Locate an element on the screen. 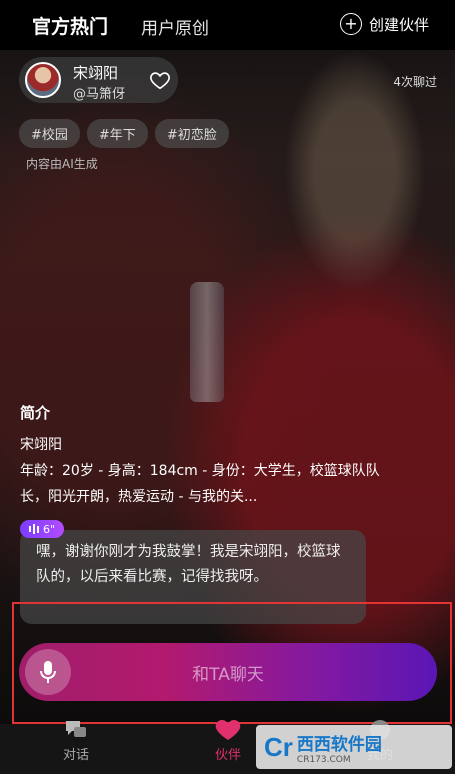 The width and height of the screenshot is (455, 774). voice-duration: 6" is located at coordinates (49, 529).